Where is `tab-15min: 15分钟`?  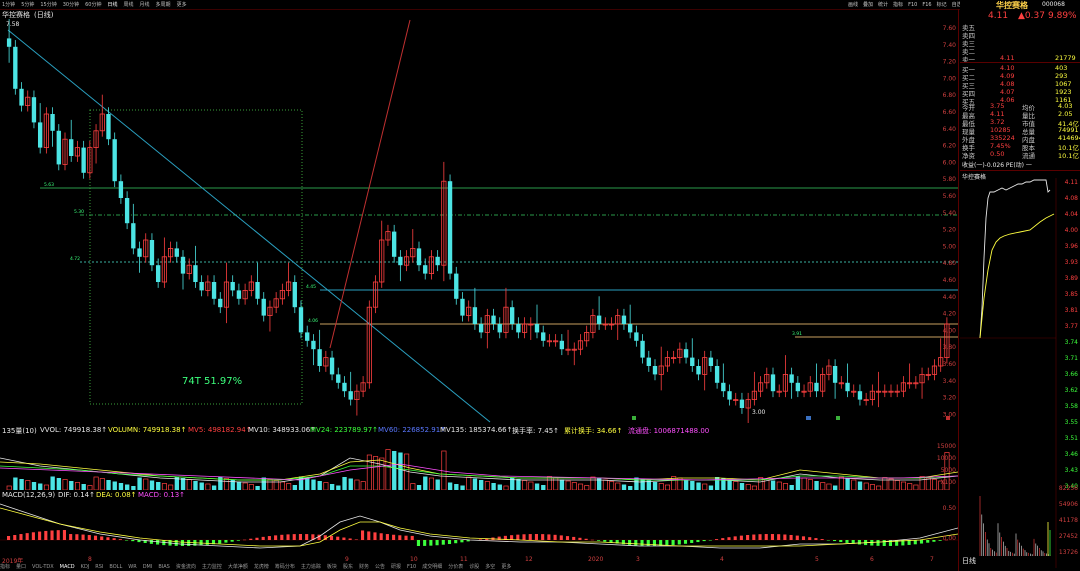
tab-15min: 15分钟 is located at coordinates (48, 5).